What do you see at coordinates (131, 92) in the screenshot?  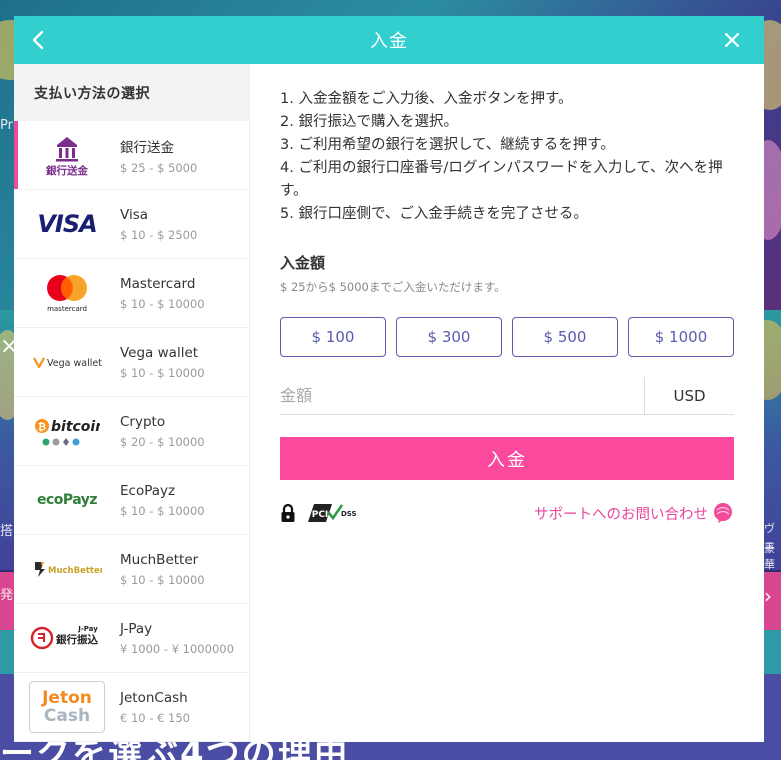 I see `sidebar-heading: 支払い方法の選択` at bounding box center [131, 92].